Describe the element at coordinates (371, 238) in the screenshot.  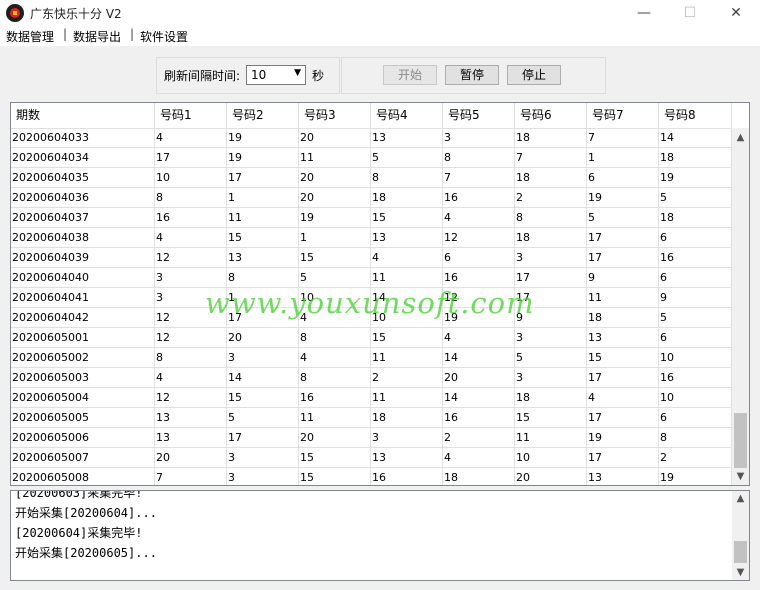
I see `table-row: 20200604038 4 15 1 13 12 18 17 6` at that location.